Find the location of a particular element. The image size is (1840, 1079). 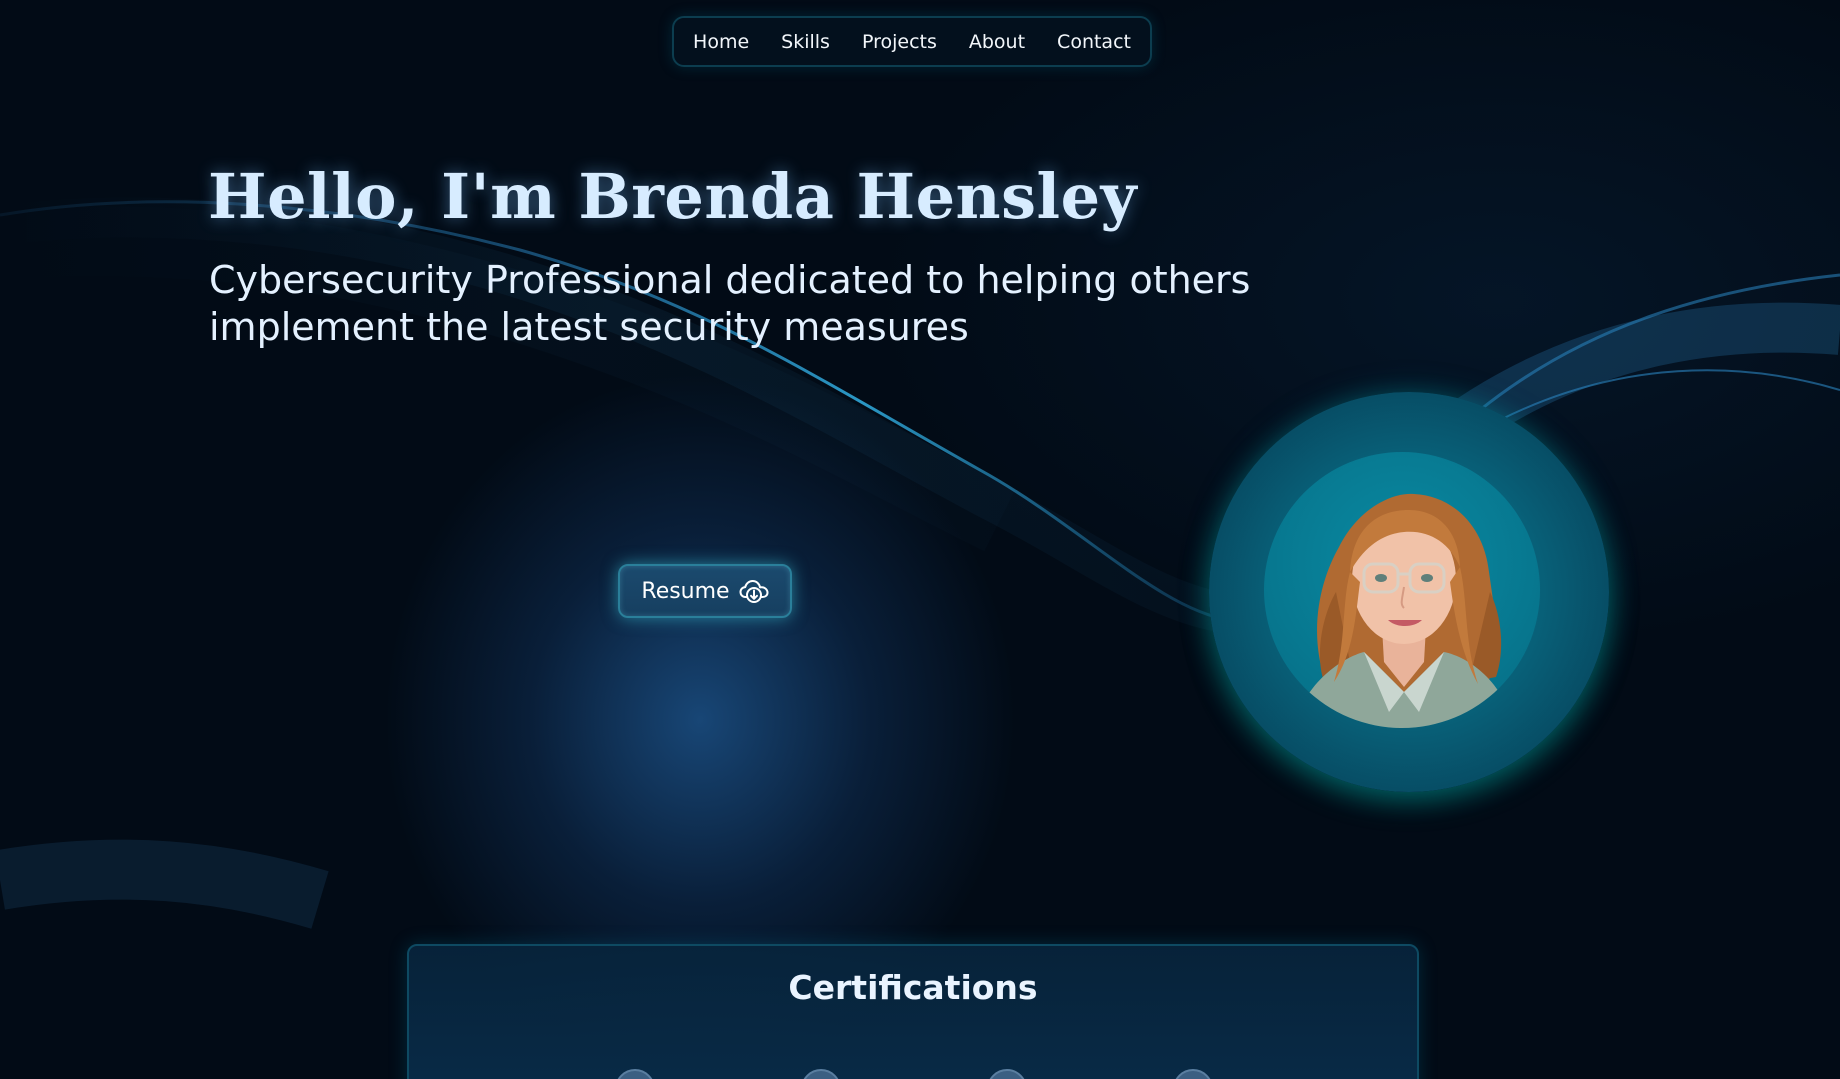

profile-photo is located at coordinates (1404, 610).